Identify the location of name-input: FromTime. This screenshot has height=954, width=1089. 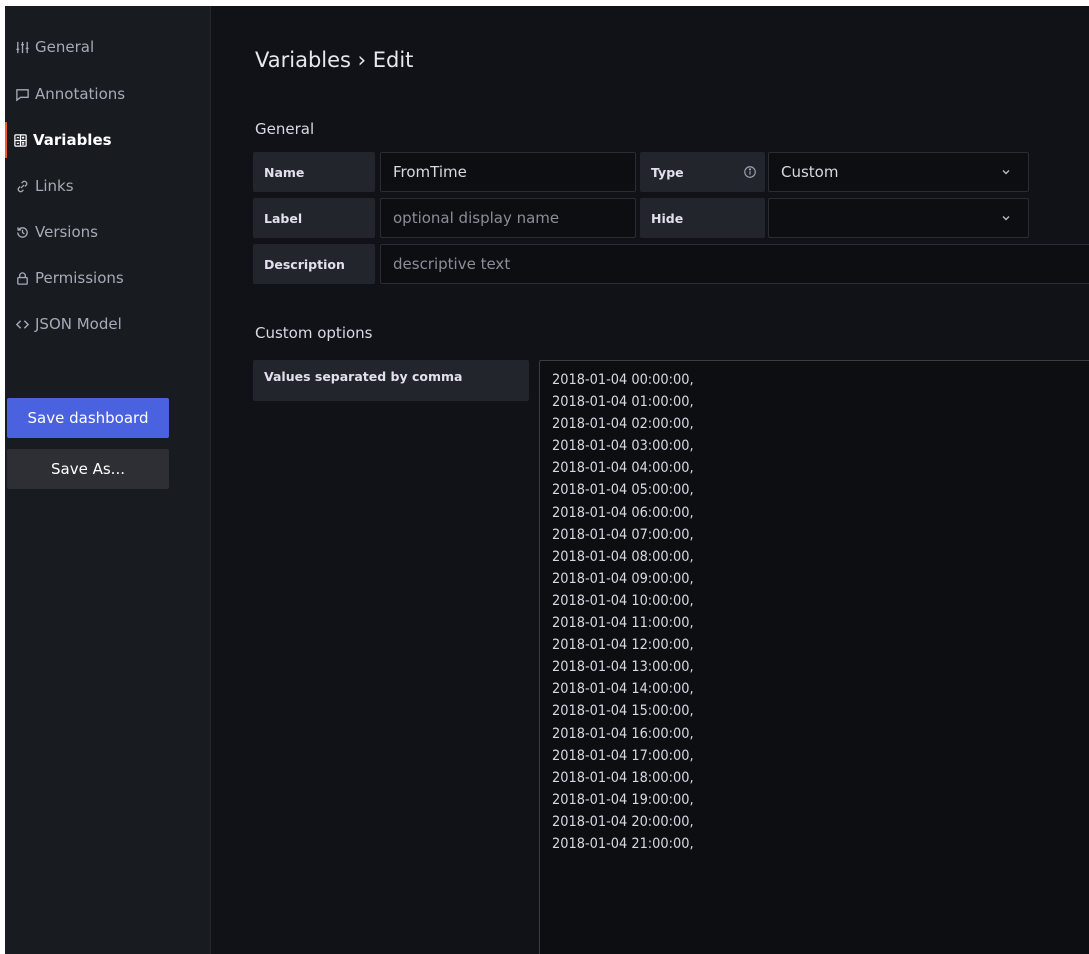
(508, 172).